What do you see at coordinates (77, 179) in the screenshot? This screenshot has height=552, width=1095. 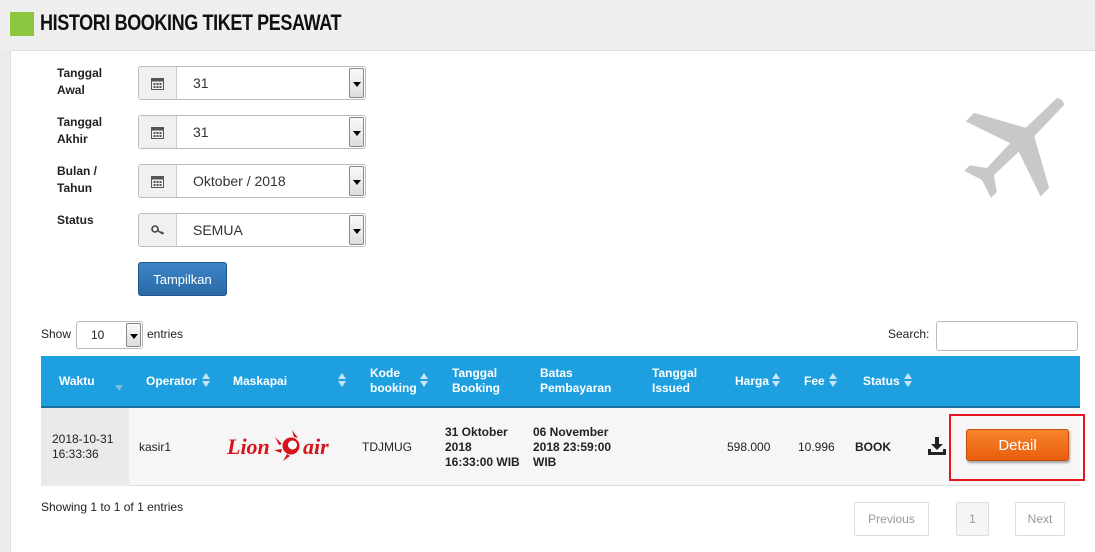 I see `bulan-tahun-label: Bulan / Tahun` at bounding box center [77, 179].